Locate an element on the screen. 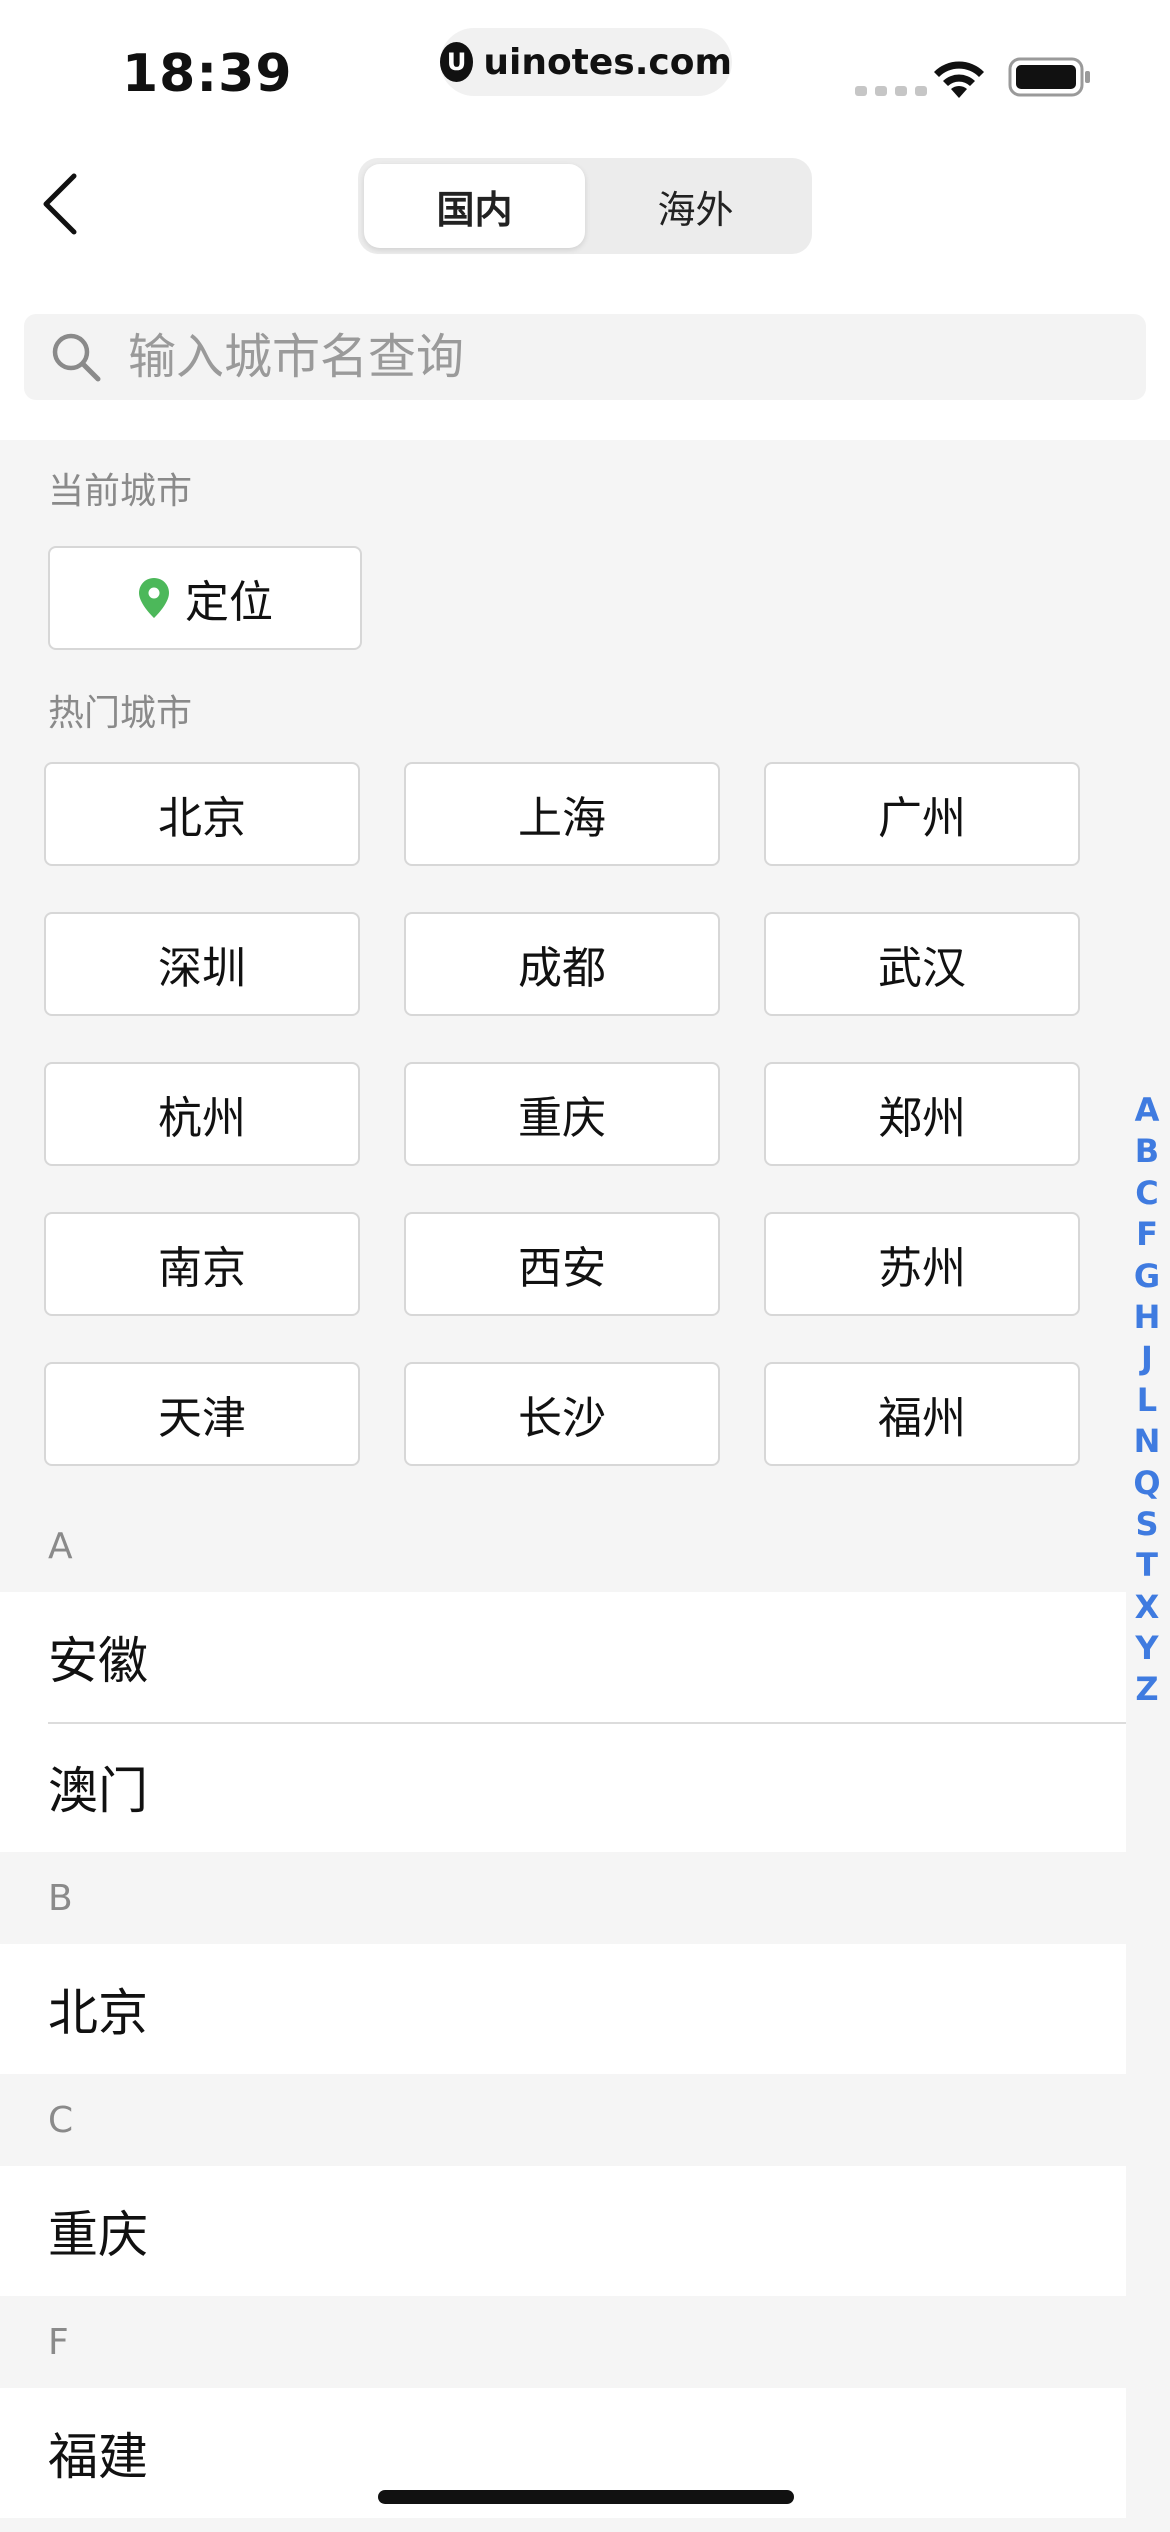 The image size is (1170, 2532). search-input is located at coordinates (578, 357).